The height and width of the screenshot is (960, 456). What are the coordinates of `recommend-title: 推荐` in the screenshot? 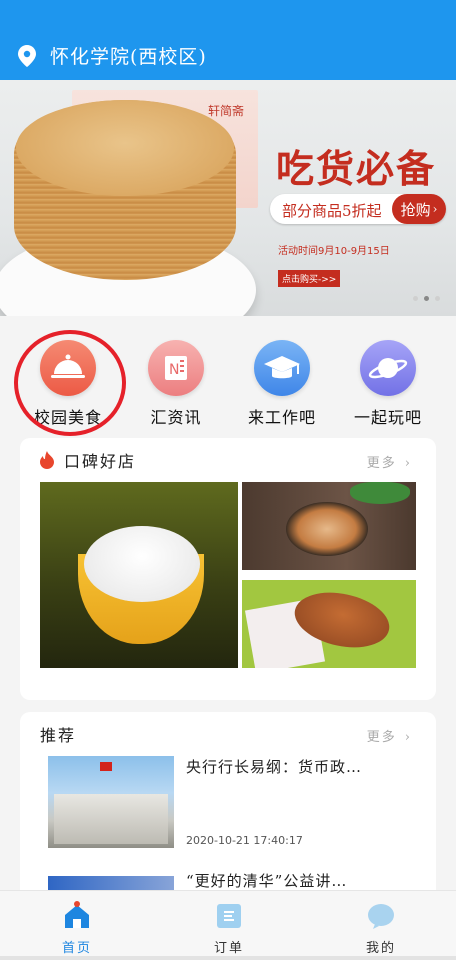 It's located at (58, 735).